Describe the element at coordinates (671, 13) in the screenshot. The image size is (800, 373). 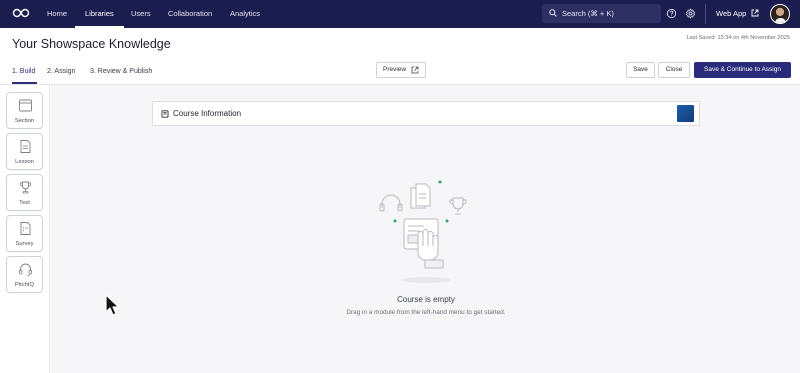
I see `help-icon` at that location.